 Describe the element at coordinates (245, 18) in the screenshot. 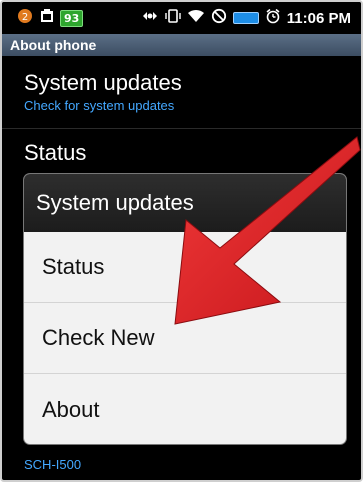

I see `battery-icon` at that location.